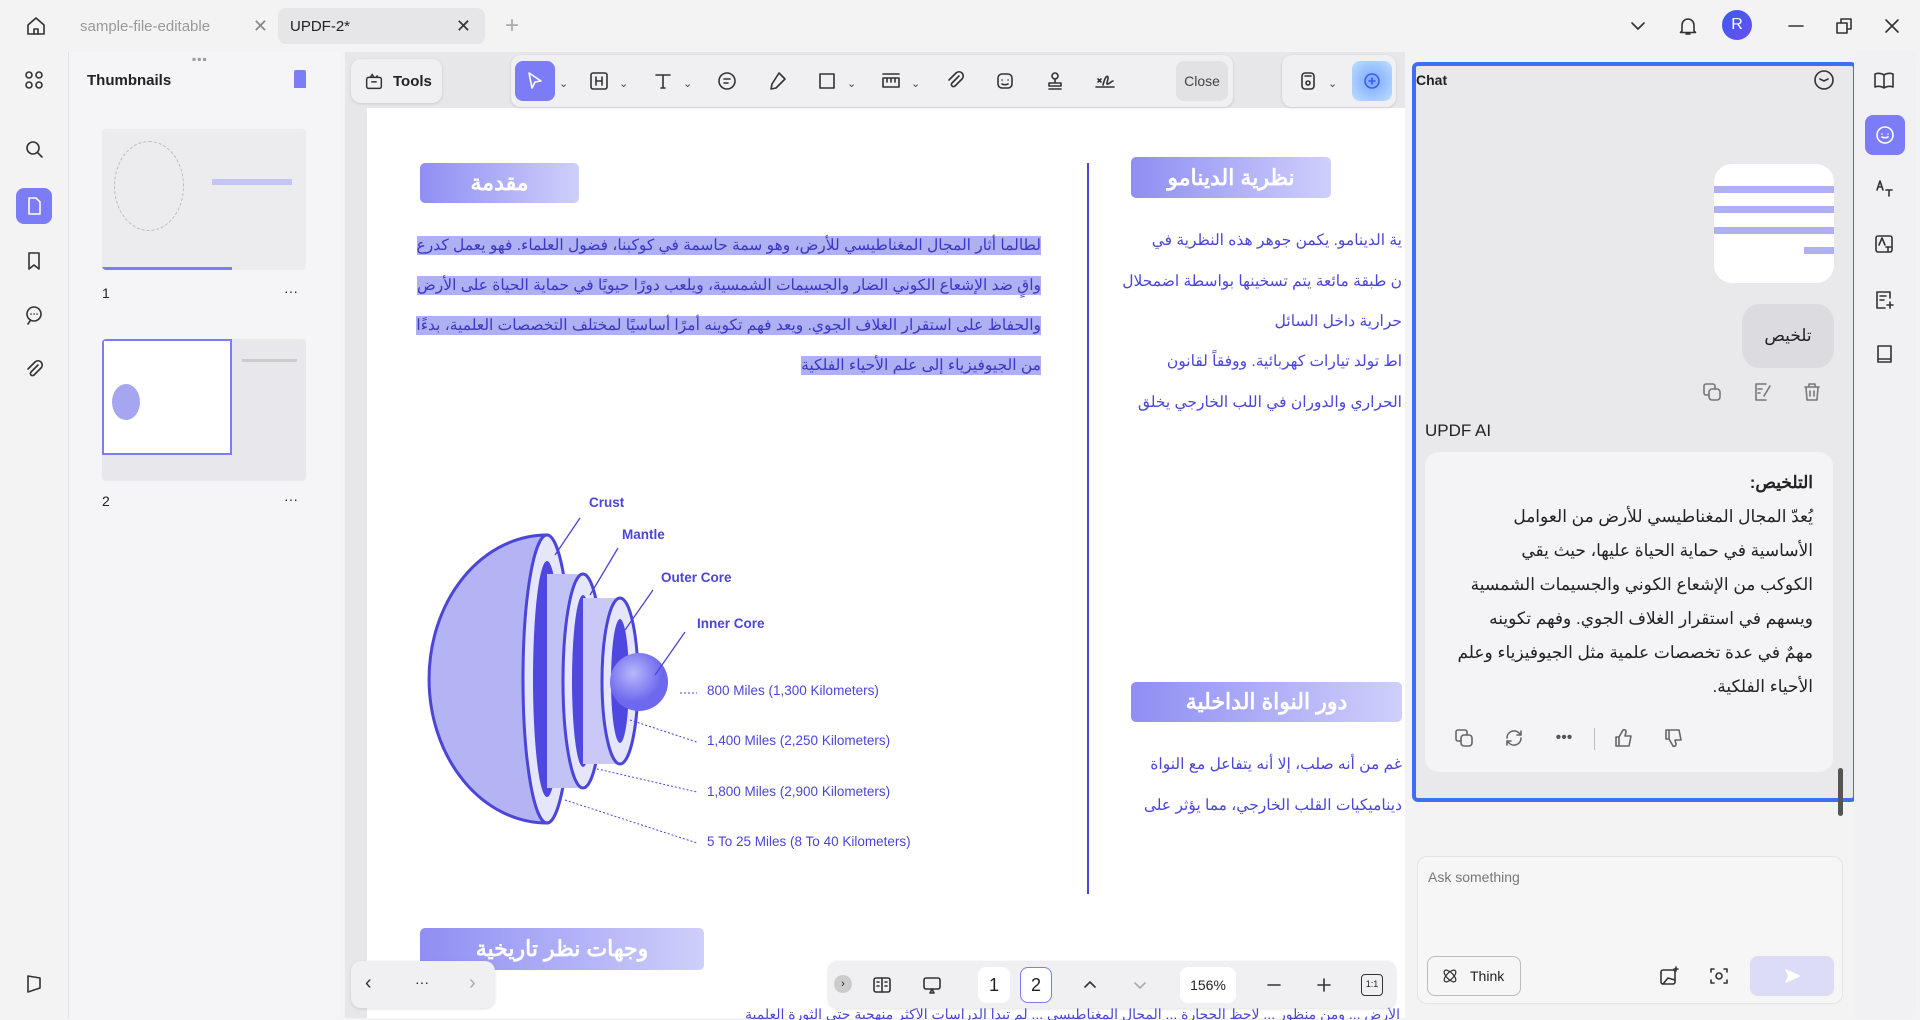 The width and height of the screenshot is (1920, 1020). What do you see at coordinates (599, 81) in the screenshot?
I see `heading-tool-icon` at bounding box center [599, 81].